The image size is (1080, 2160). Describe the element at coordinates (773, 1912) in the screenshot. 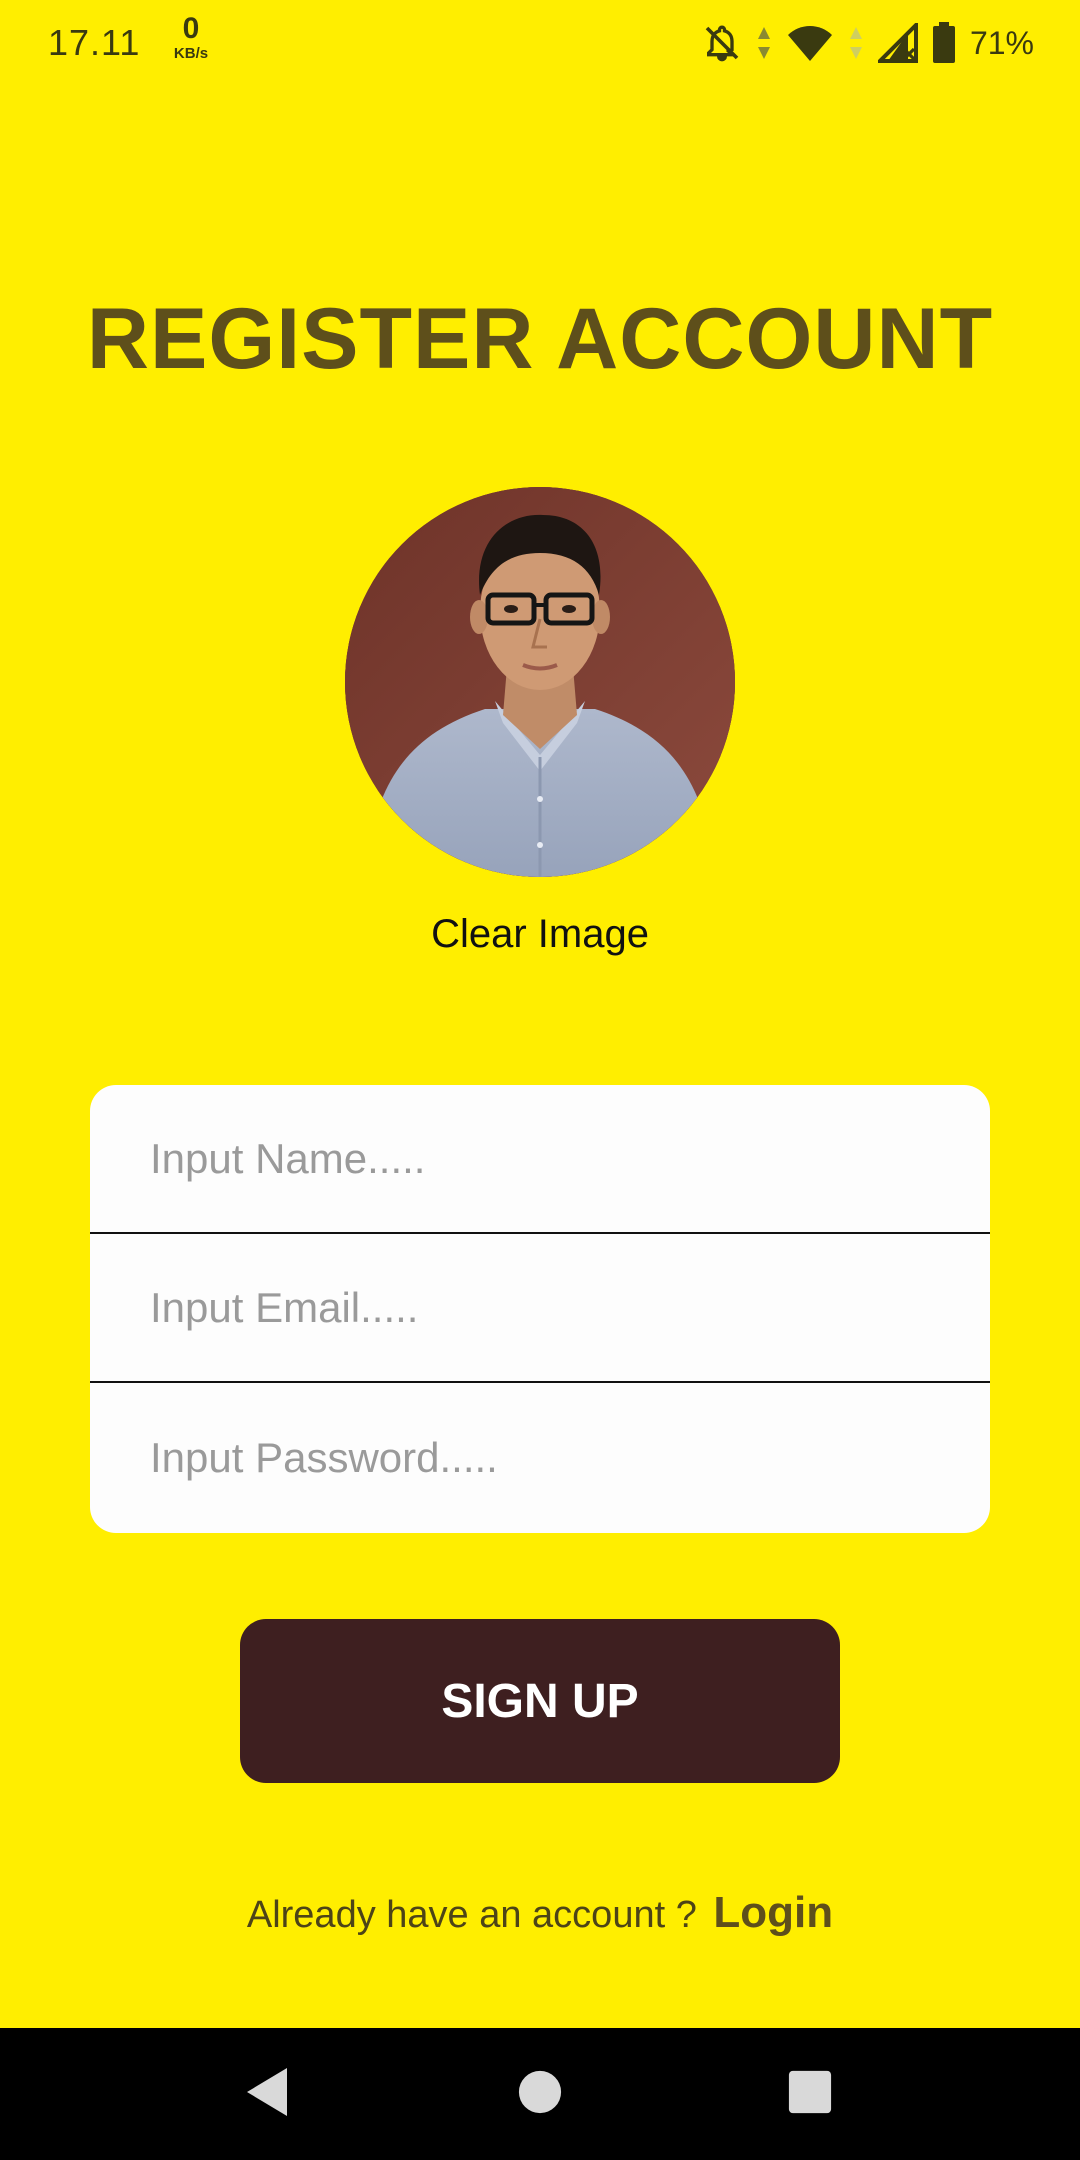

I see `login-link: Login` at that location.